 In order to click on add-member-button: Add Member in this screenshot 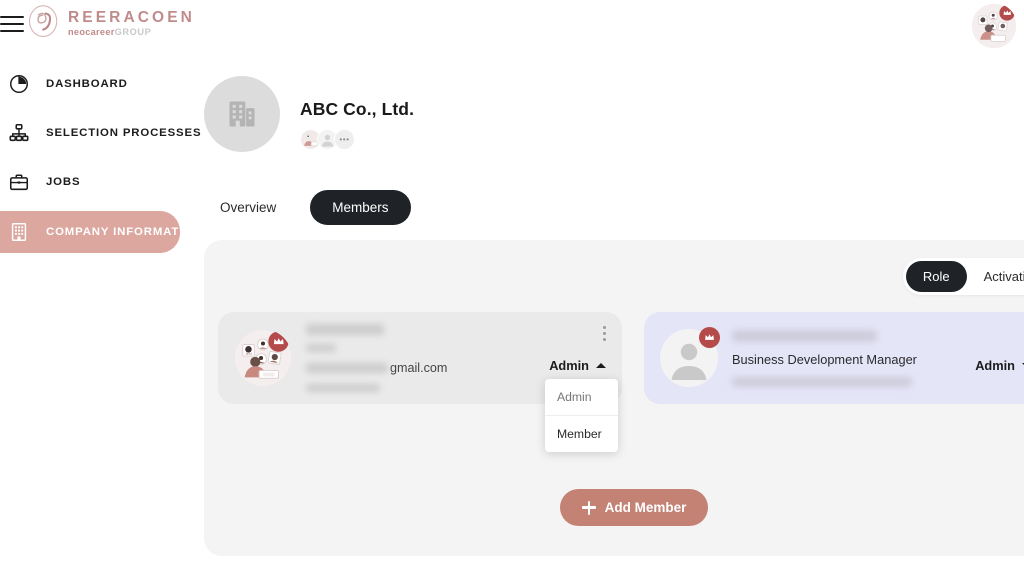, I will do `click(634, 507)`.